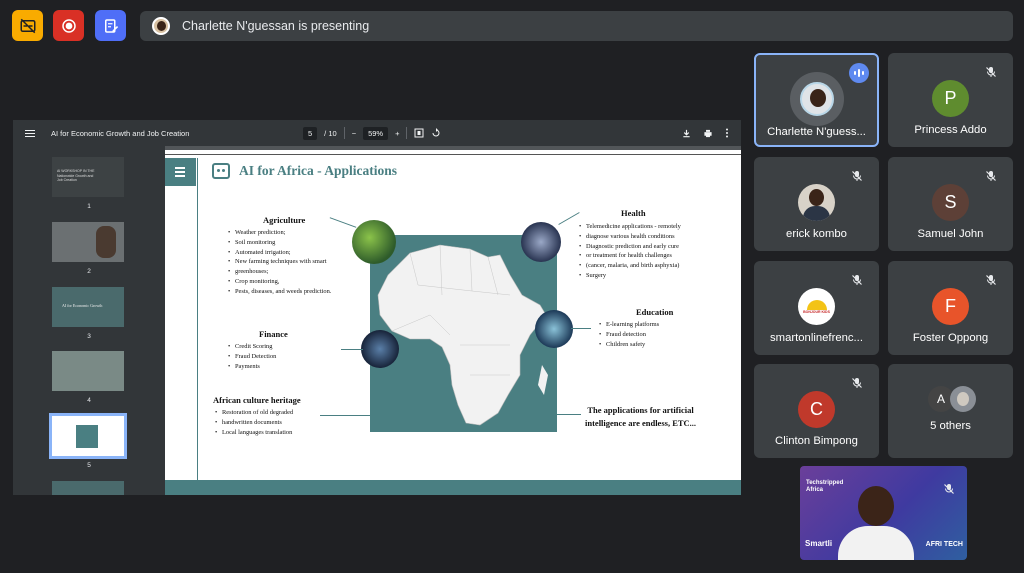 This screenshot has height=573, width=1024. I want to click on slide-bottom-bar, so click(453, 487).